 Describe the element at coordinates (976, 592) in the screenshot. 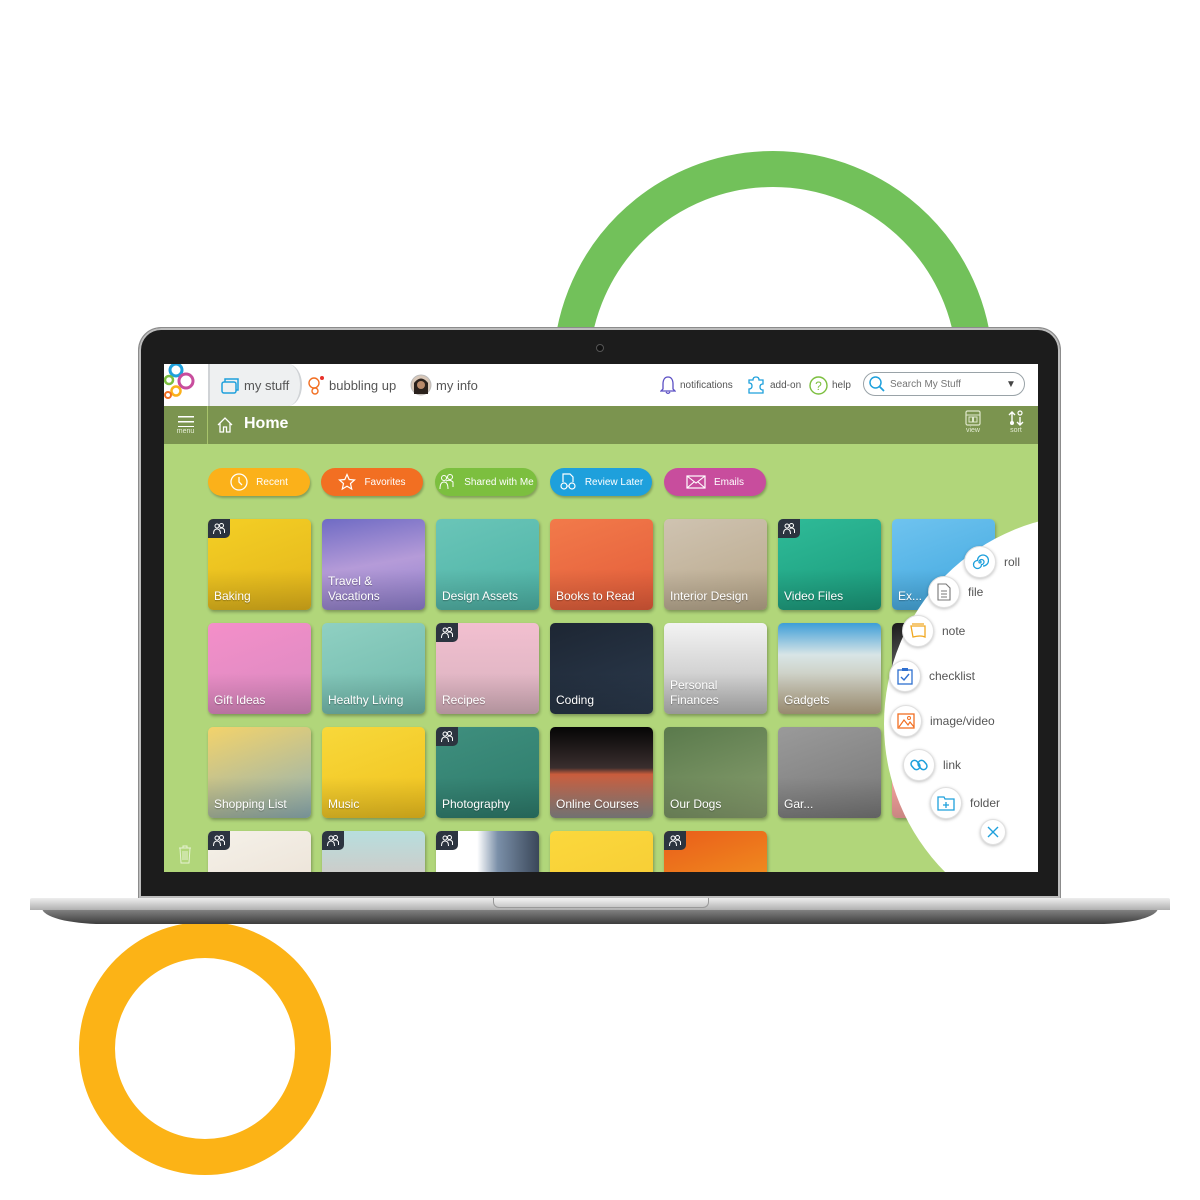

I see `add-file-label: file` at that location.